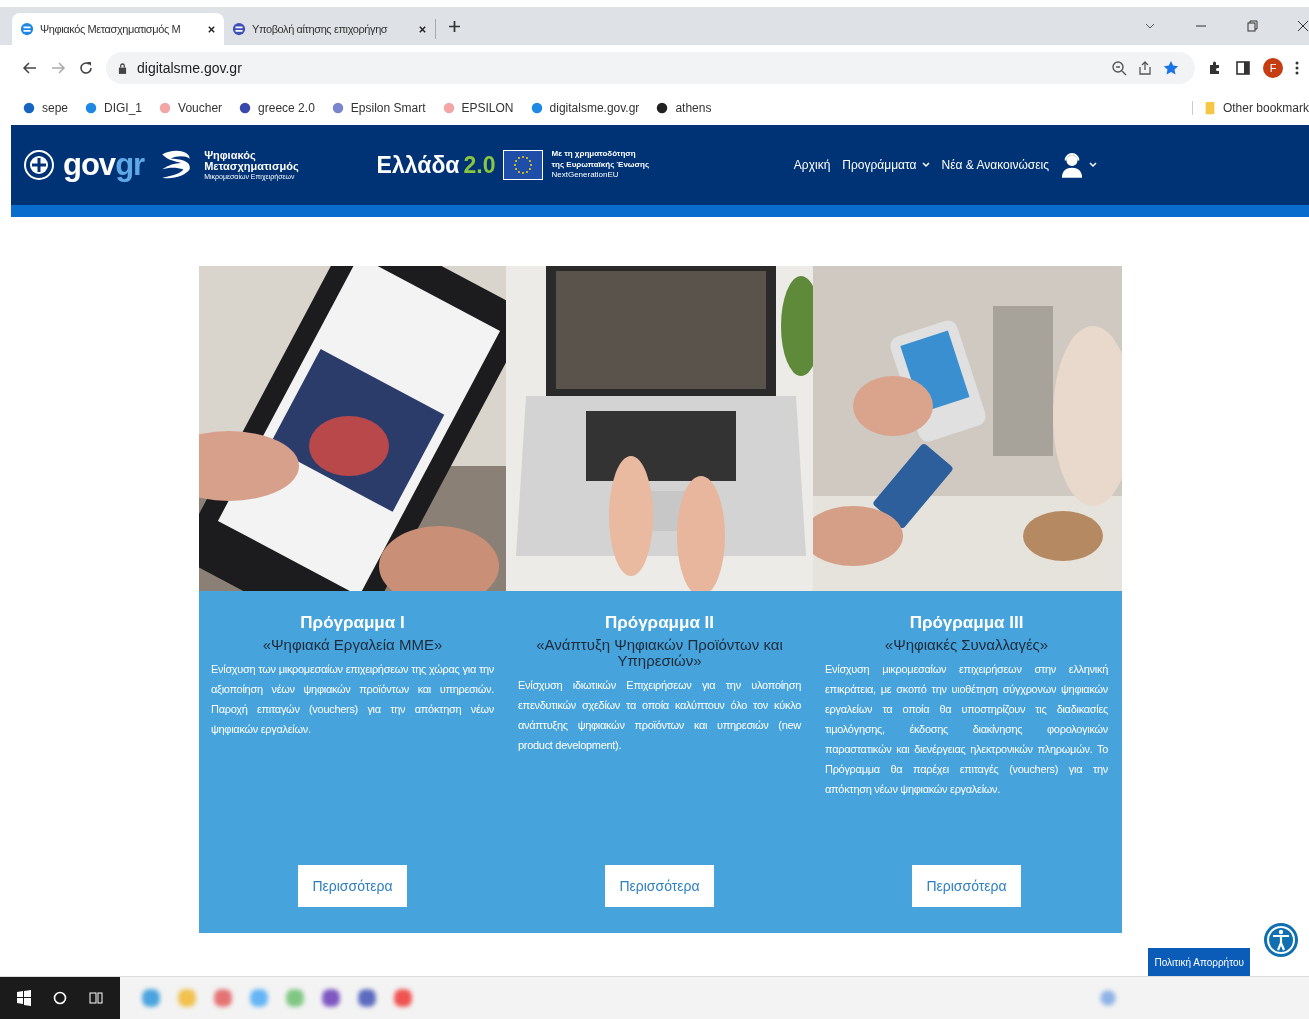 Image resolution: width=1309 pixels, height=1019 pixels. Describe the element at coordinates (650, 68) in the screenshot. I see `address-bar: digitalsme.gov.gr` at that location.